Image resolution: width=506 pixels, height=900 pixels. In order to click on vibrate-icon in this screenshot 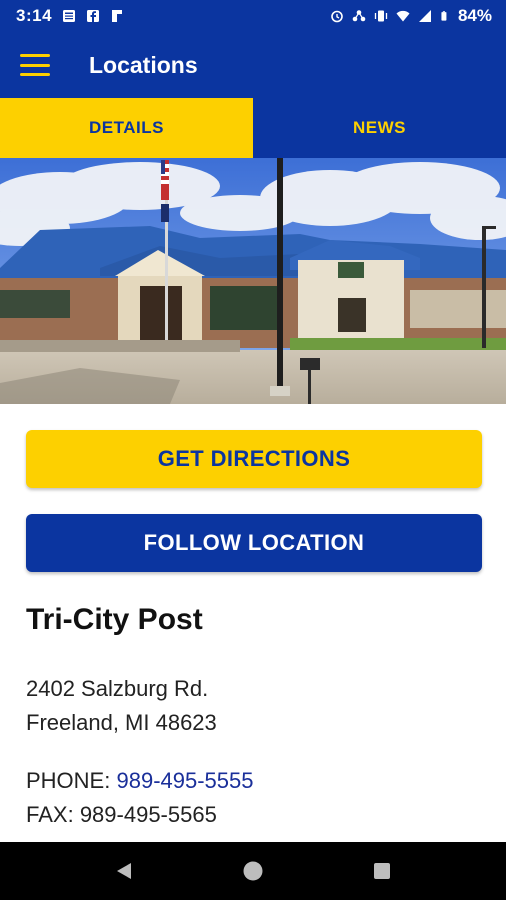, I will do `click(381, 16)`.